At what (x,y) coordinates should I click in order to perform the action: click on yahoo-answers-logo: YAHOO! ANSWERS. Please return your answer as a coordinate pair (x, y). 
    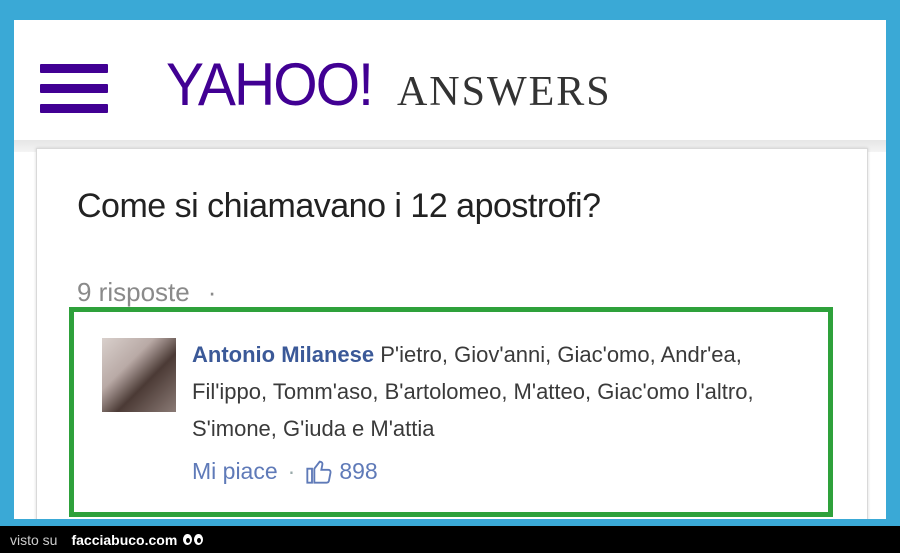
    Looking at the image, I should click on (389, 85).